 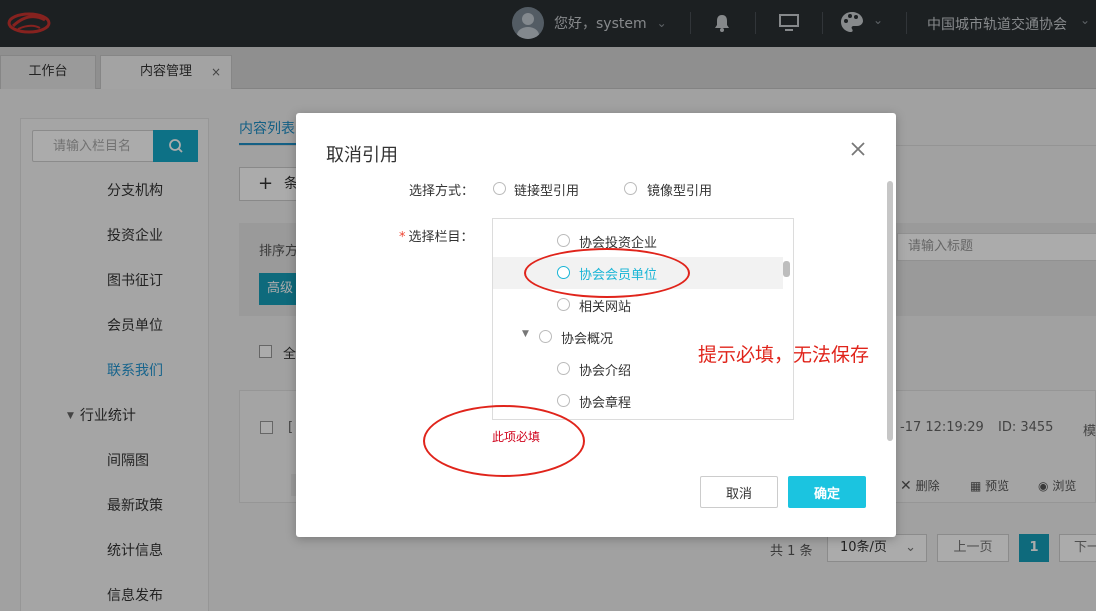 I want to click on annotation-note: 提示必填，无法保存, so click(x=784, y=355).